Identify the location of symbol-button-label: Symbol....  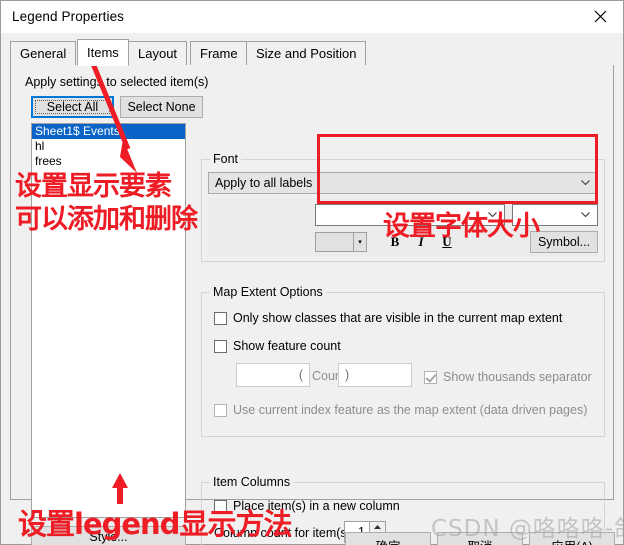
(564, 242).